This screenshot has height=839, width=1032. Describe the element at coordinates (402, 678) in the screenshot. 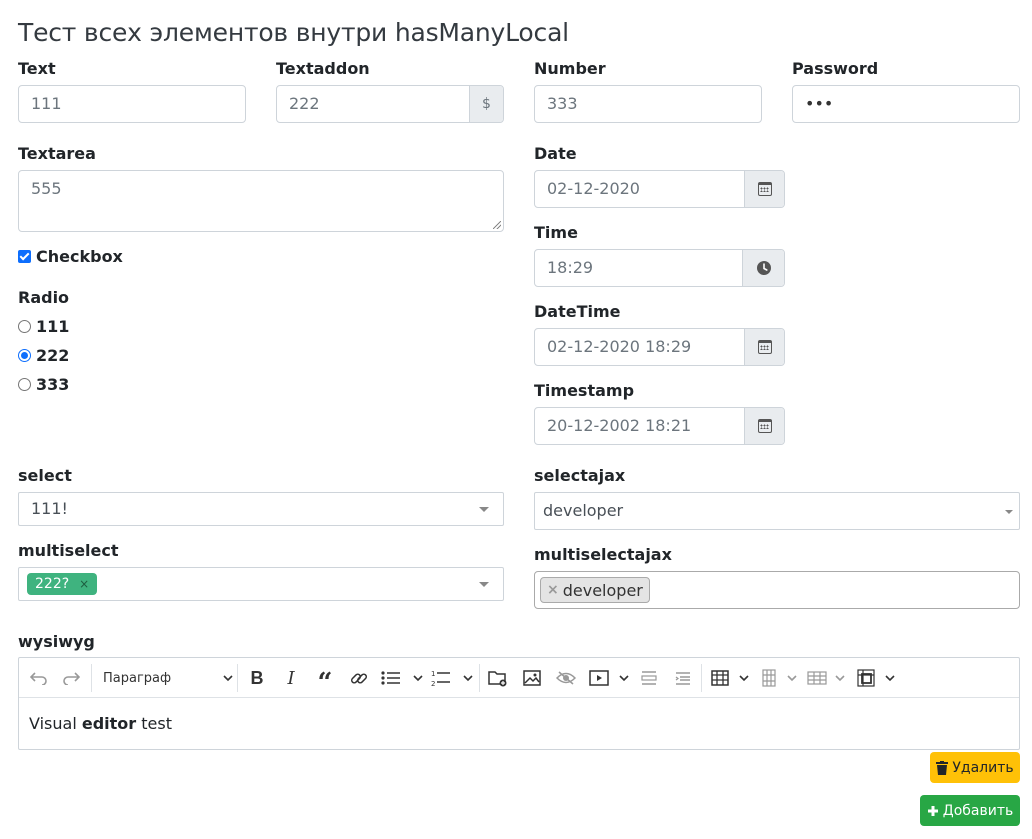

I see `bulleted-list-icon` at that location.